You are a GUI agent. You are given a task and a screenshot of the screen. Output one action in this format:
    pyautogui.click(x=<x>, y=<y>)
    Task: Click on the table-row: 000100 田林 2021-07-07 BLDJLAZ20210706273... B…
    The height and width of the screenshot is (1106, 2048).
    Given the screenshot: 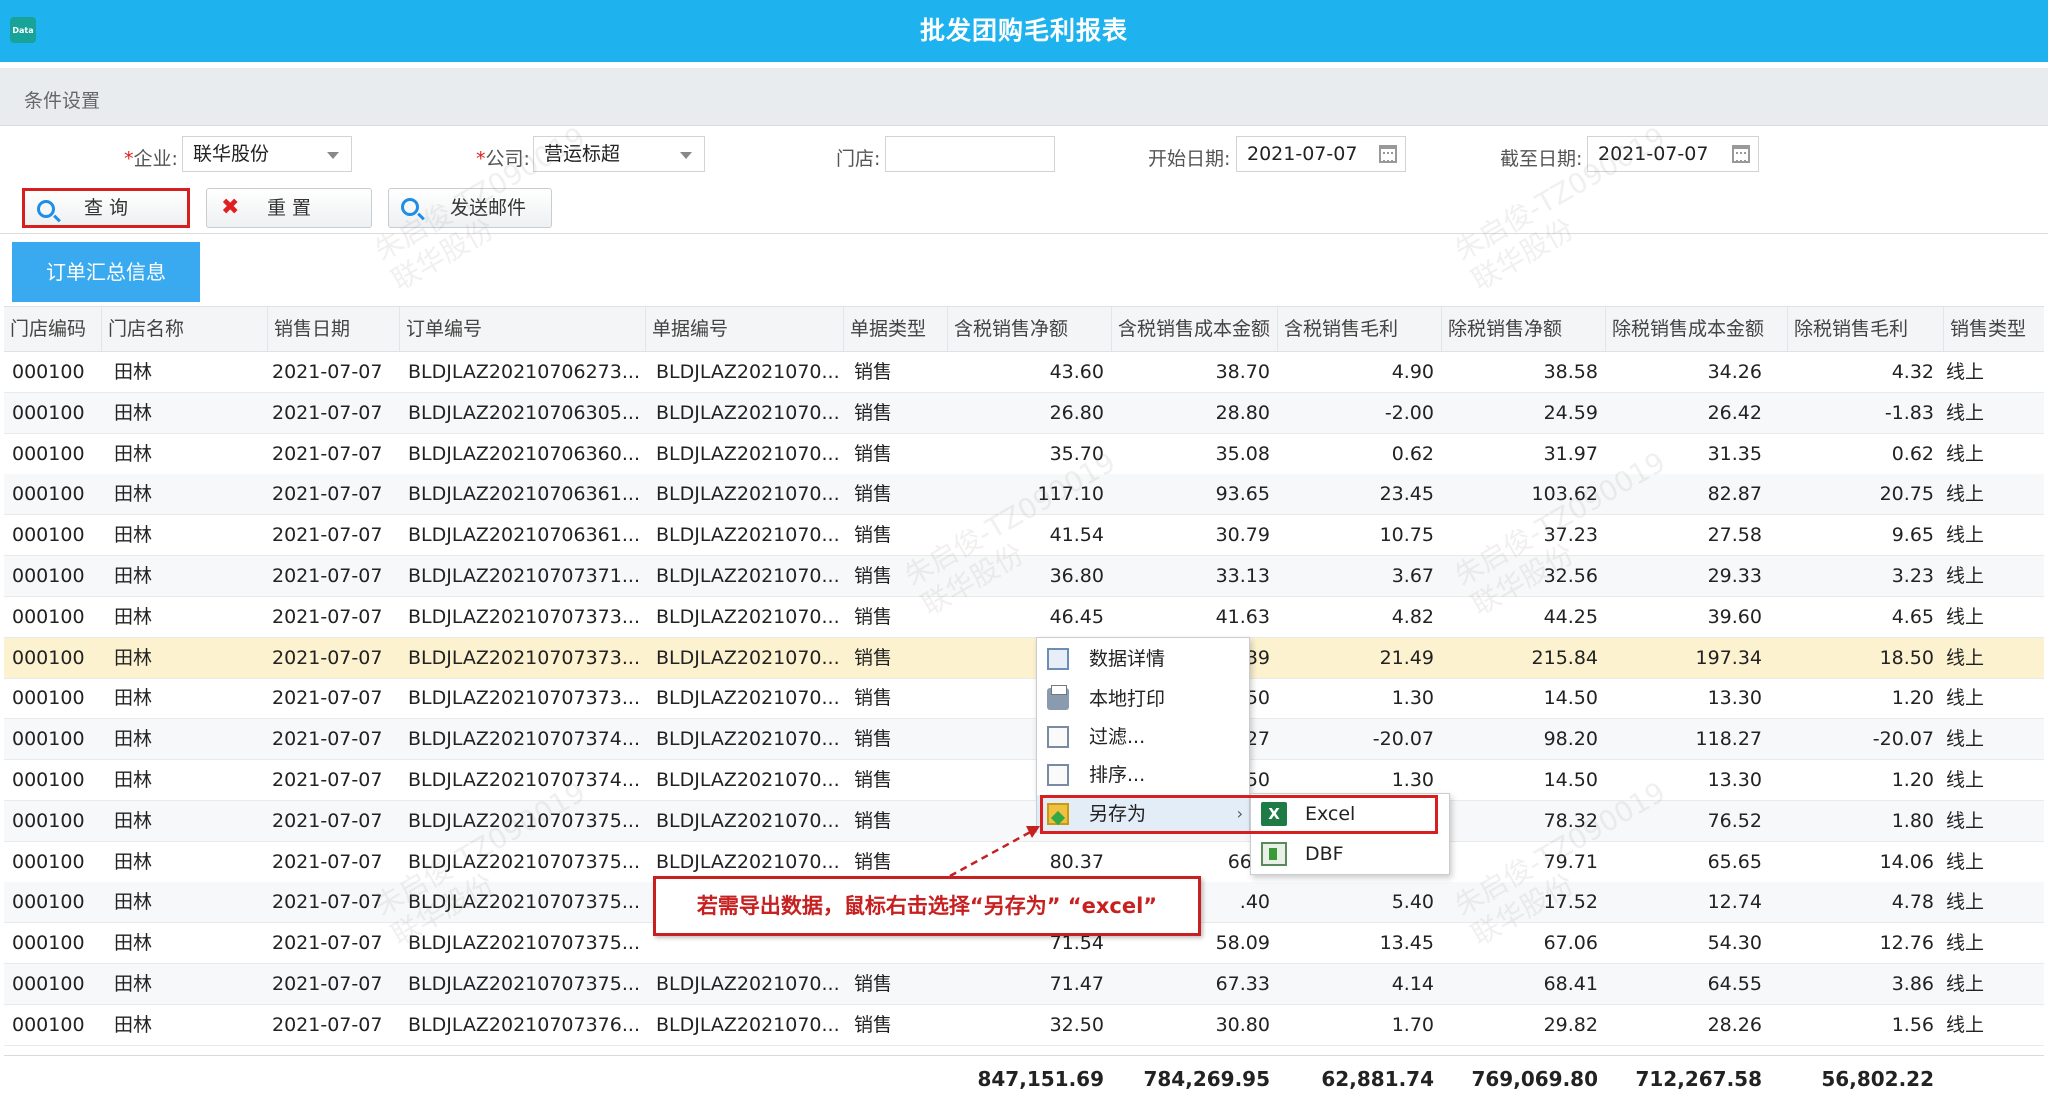 What is the action you would take?
    pyautogui.click(x=1024, y=372)
    